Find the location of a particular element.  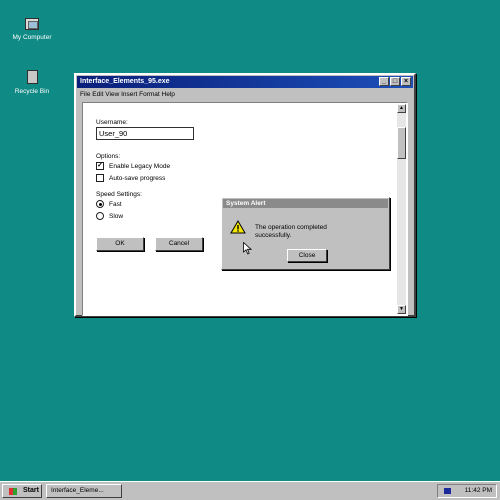

window-titlebar: Interface_Elements_95.exe _ □ × is located at coordinates (245, 82).